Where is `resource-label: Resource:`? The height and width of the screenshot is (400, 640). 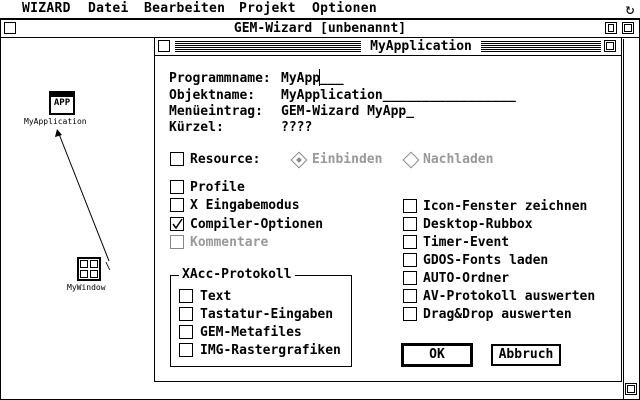 resource-label: Resource: is located at coordinates (225, 159).